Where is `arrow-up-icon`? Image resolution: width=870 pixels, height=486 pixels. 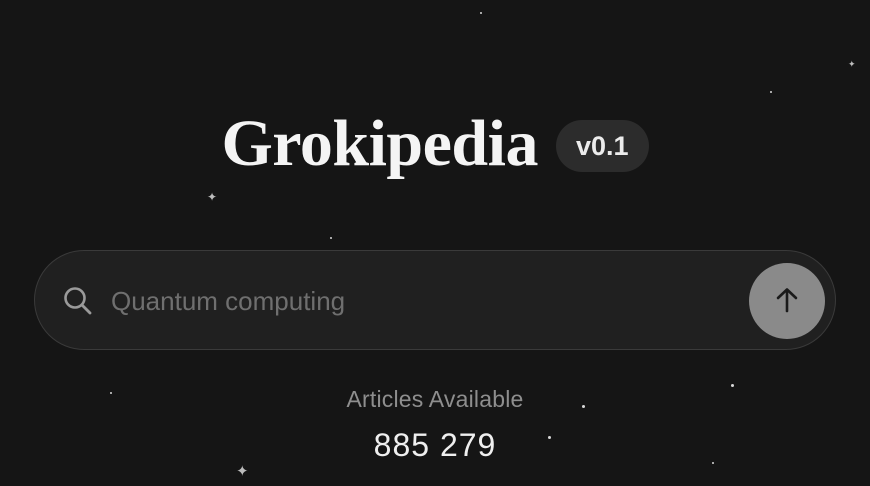 arrow-up-icon is located at coordinates (787, 301).